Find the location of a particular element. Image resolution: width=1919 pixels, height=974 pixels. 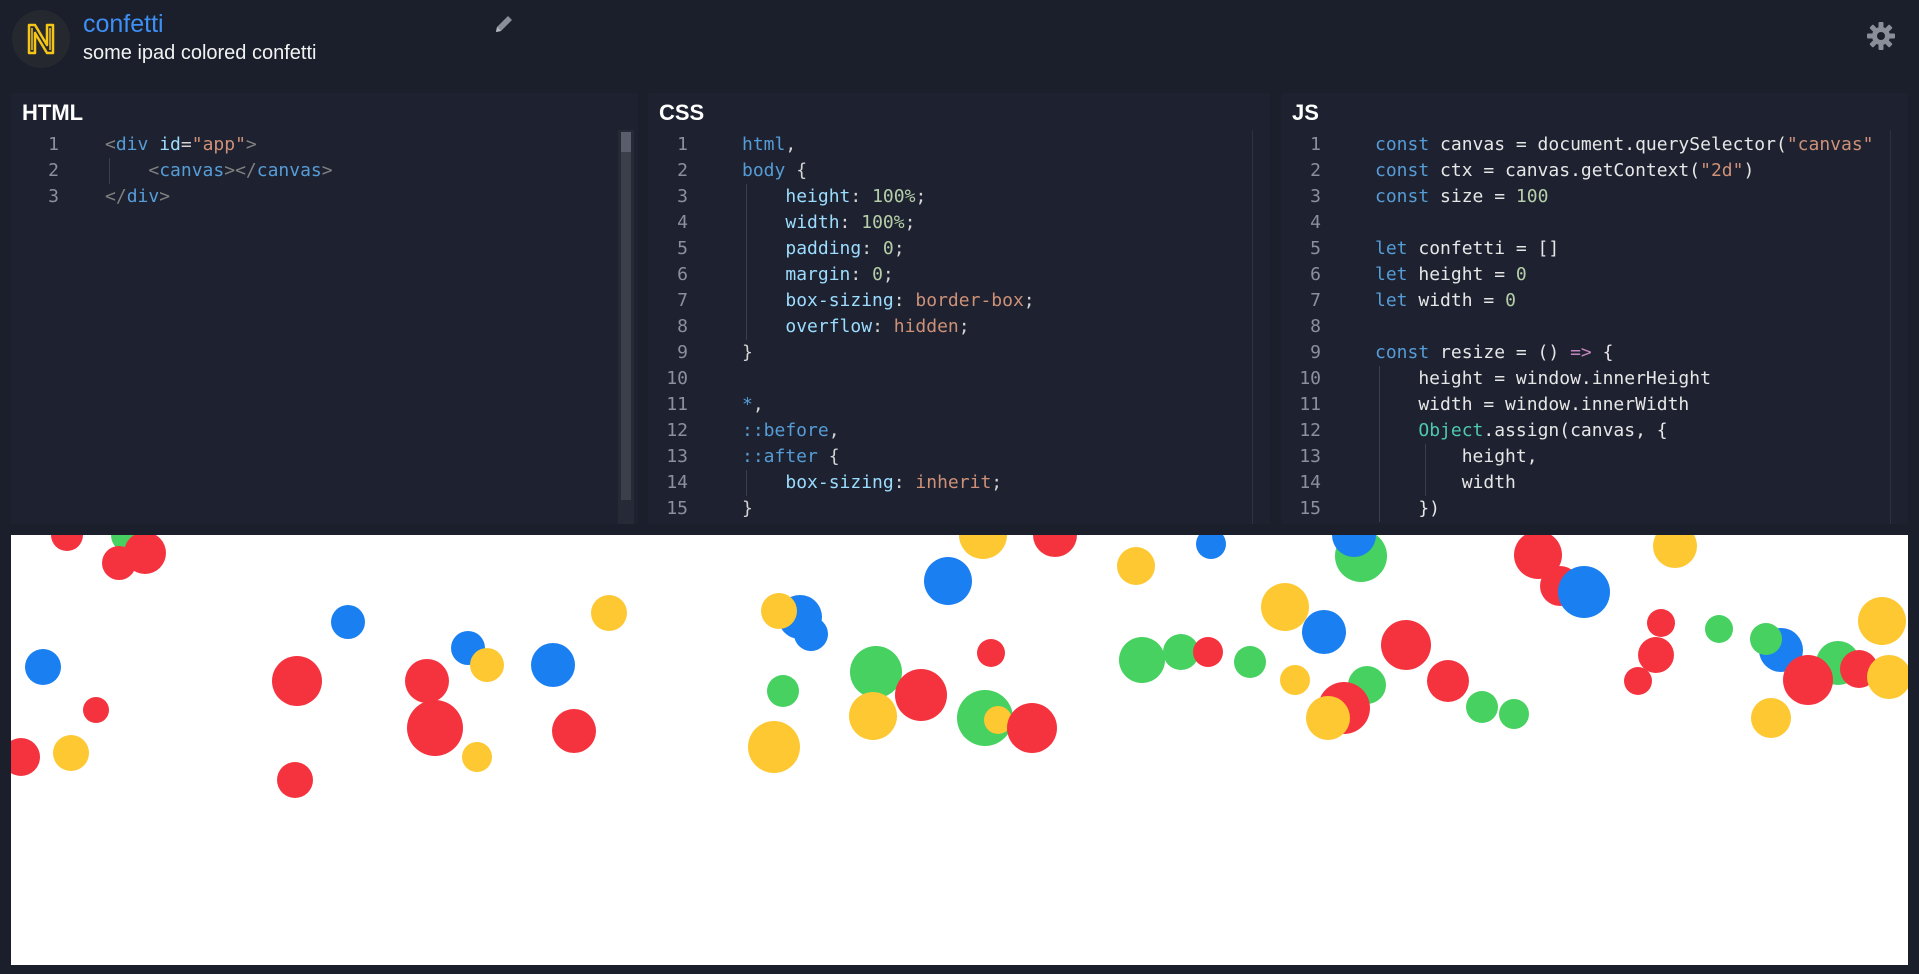

code-line: 2 const ctx = canvas.getContext("2d") is located at coordinates (1594, 171).